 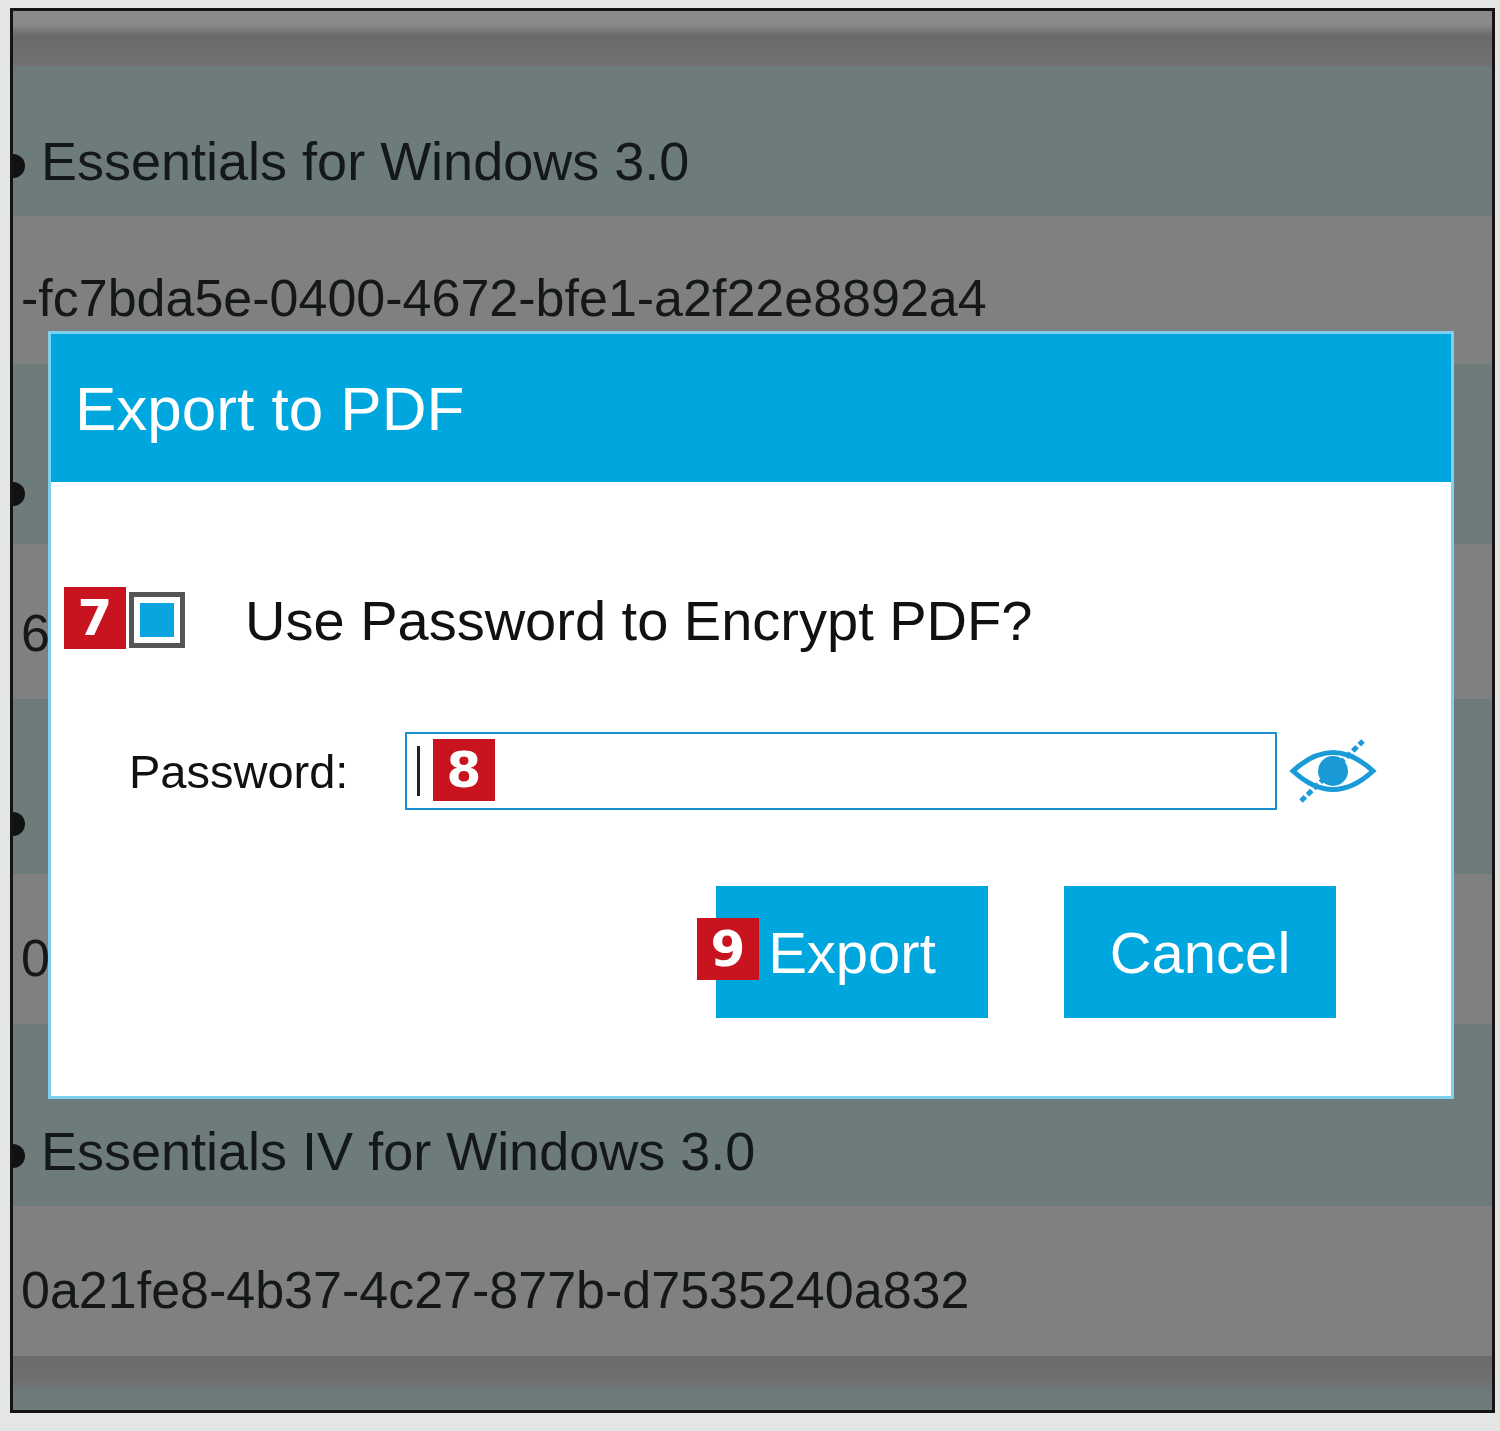 What do you see at coordinates (418, 771) in the screenshot?
I see `text-caret` at bounding box center [418, 771].